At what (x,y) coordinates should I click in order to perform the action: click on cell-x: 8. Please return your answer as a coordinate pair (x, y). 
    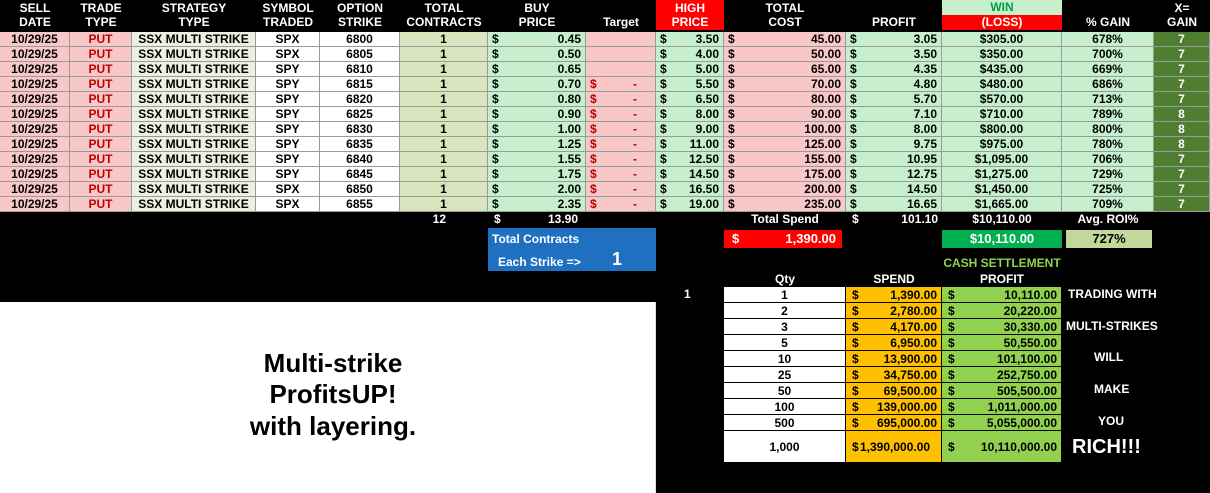
    Looking at the image, I should click on (1182, 129).